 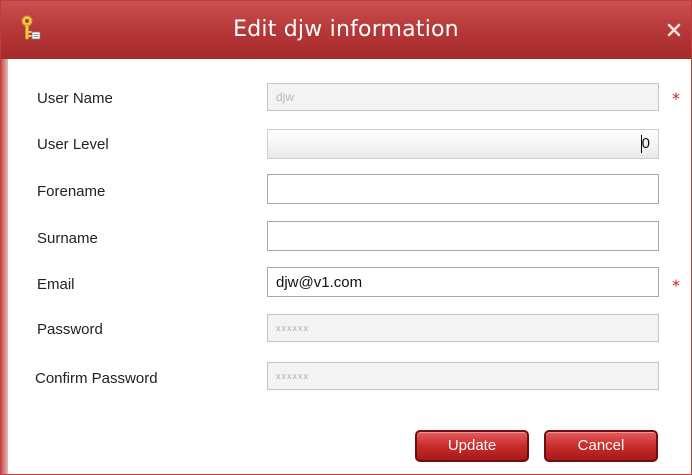 I want to click on user-level-stepper: 0, so click(x=463, y=144).